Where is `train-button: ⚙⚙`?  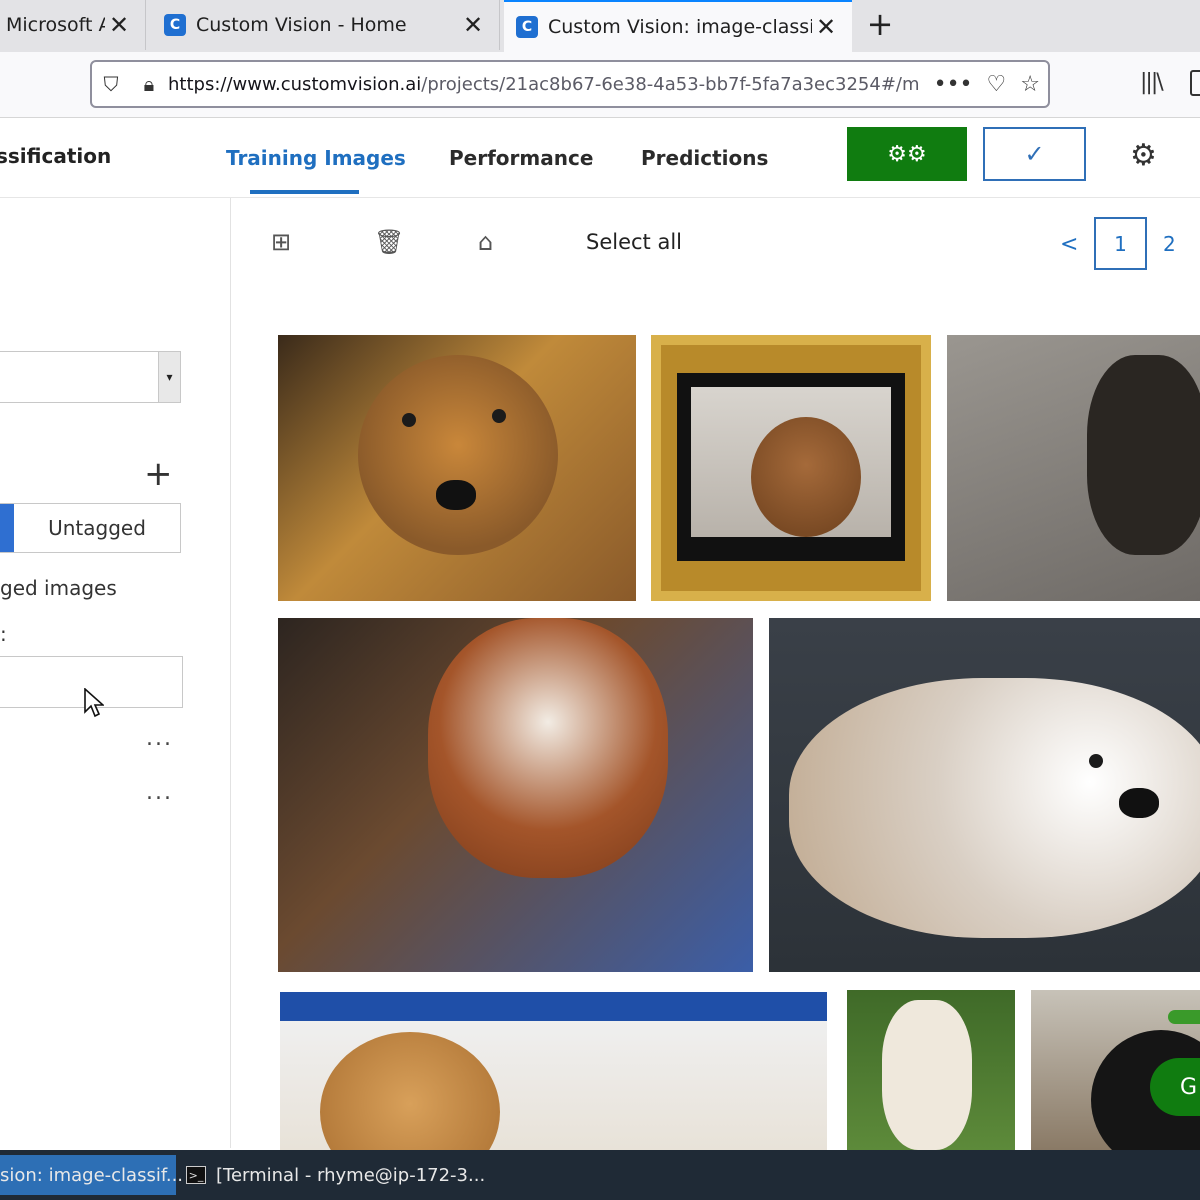
train-button: ⚙⚙ is located at coordinates (907, 154).